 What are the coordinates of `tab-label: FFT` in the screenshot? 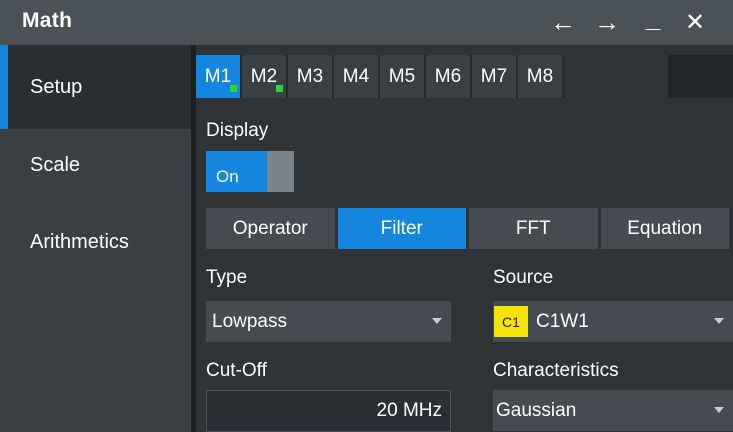 It's located at (533, 228).